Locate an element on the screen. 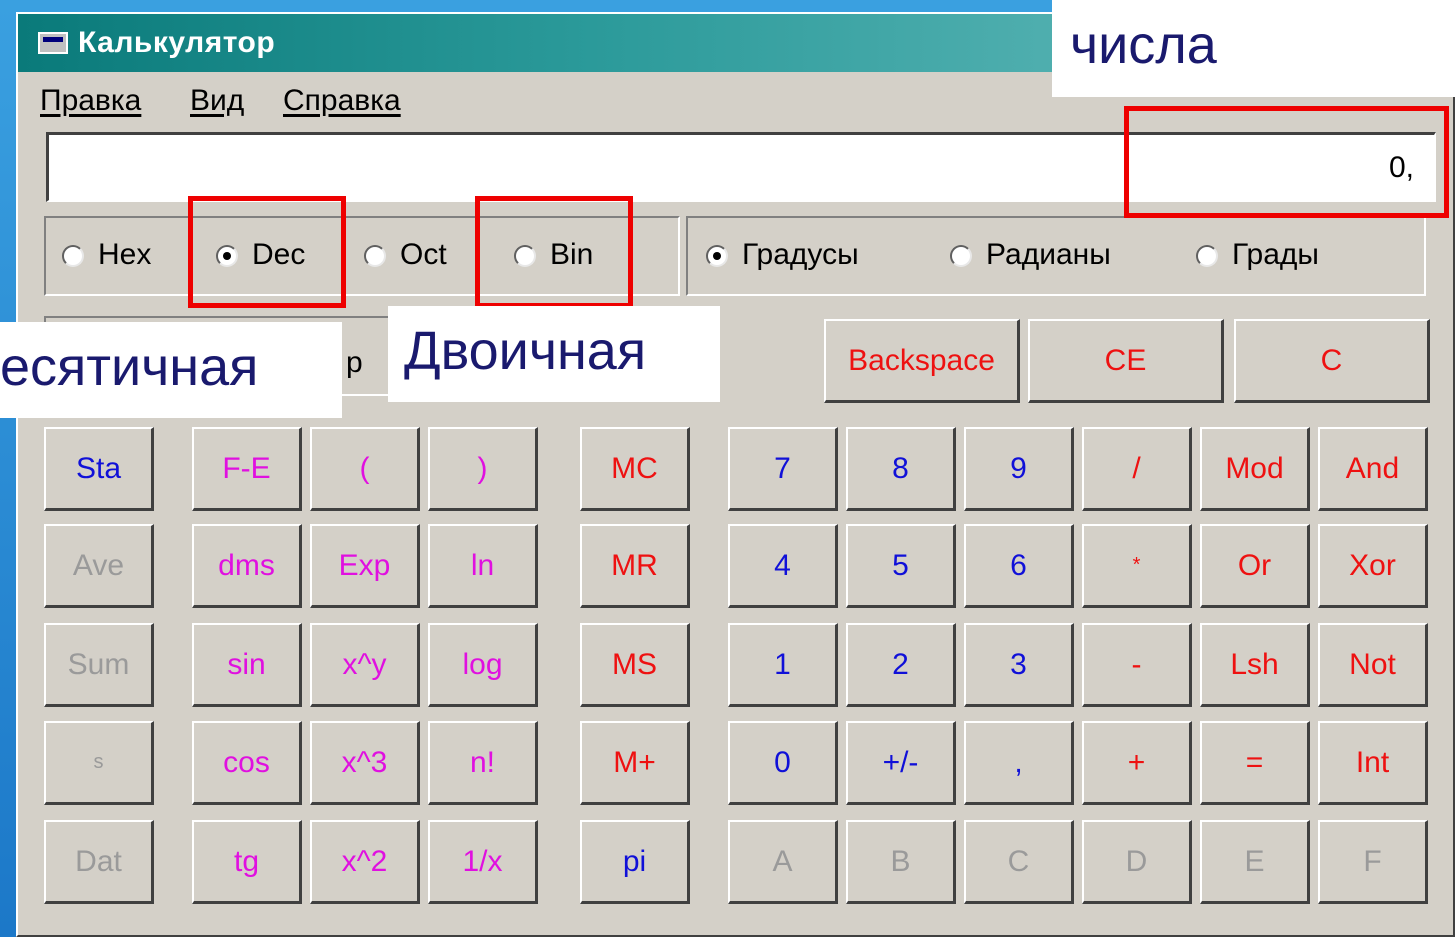 The width and height of the screenshot is (1455, 937). menu-help: Справка is located at coordinates (342, 101).